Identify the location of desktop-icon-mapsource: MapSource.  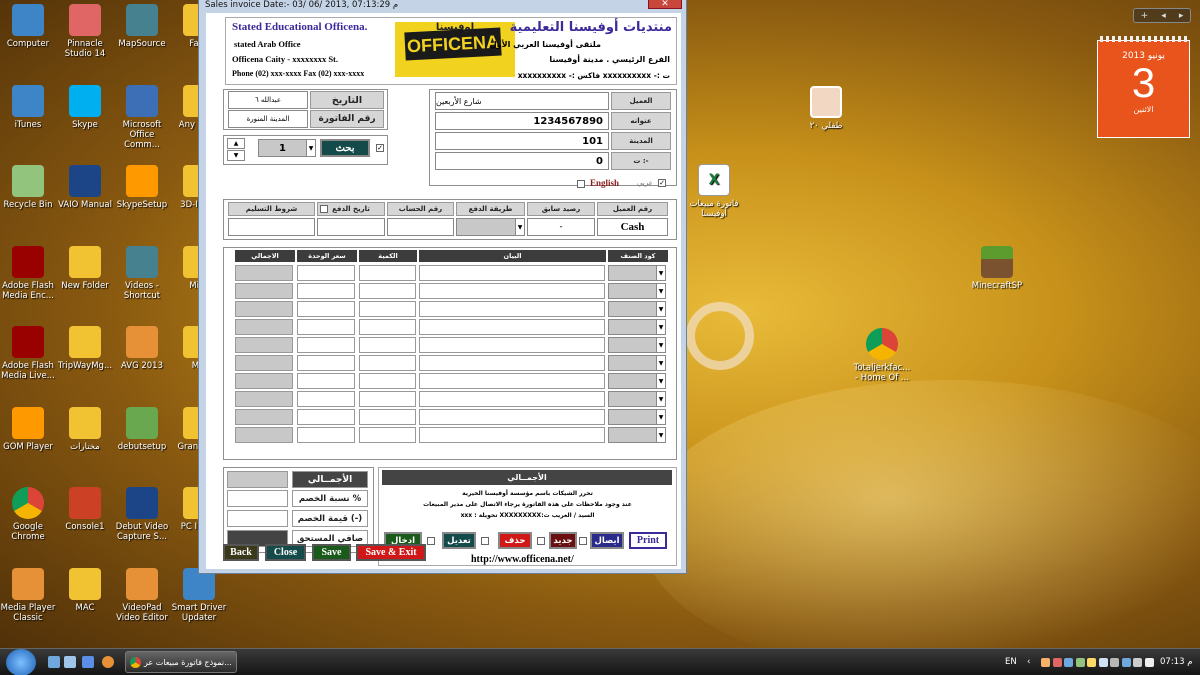
(142, 26).